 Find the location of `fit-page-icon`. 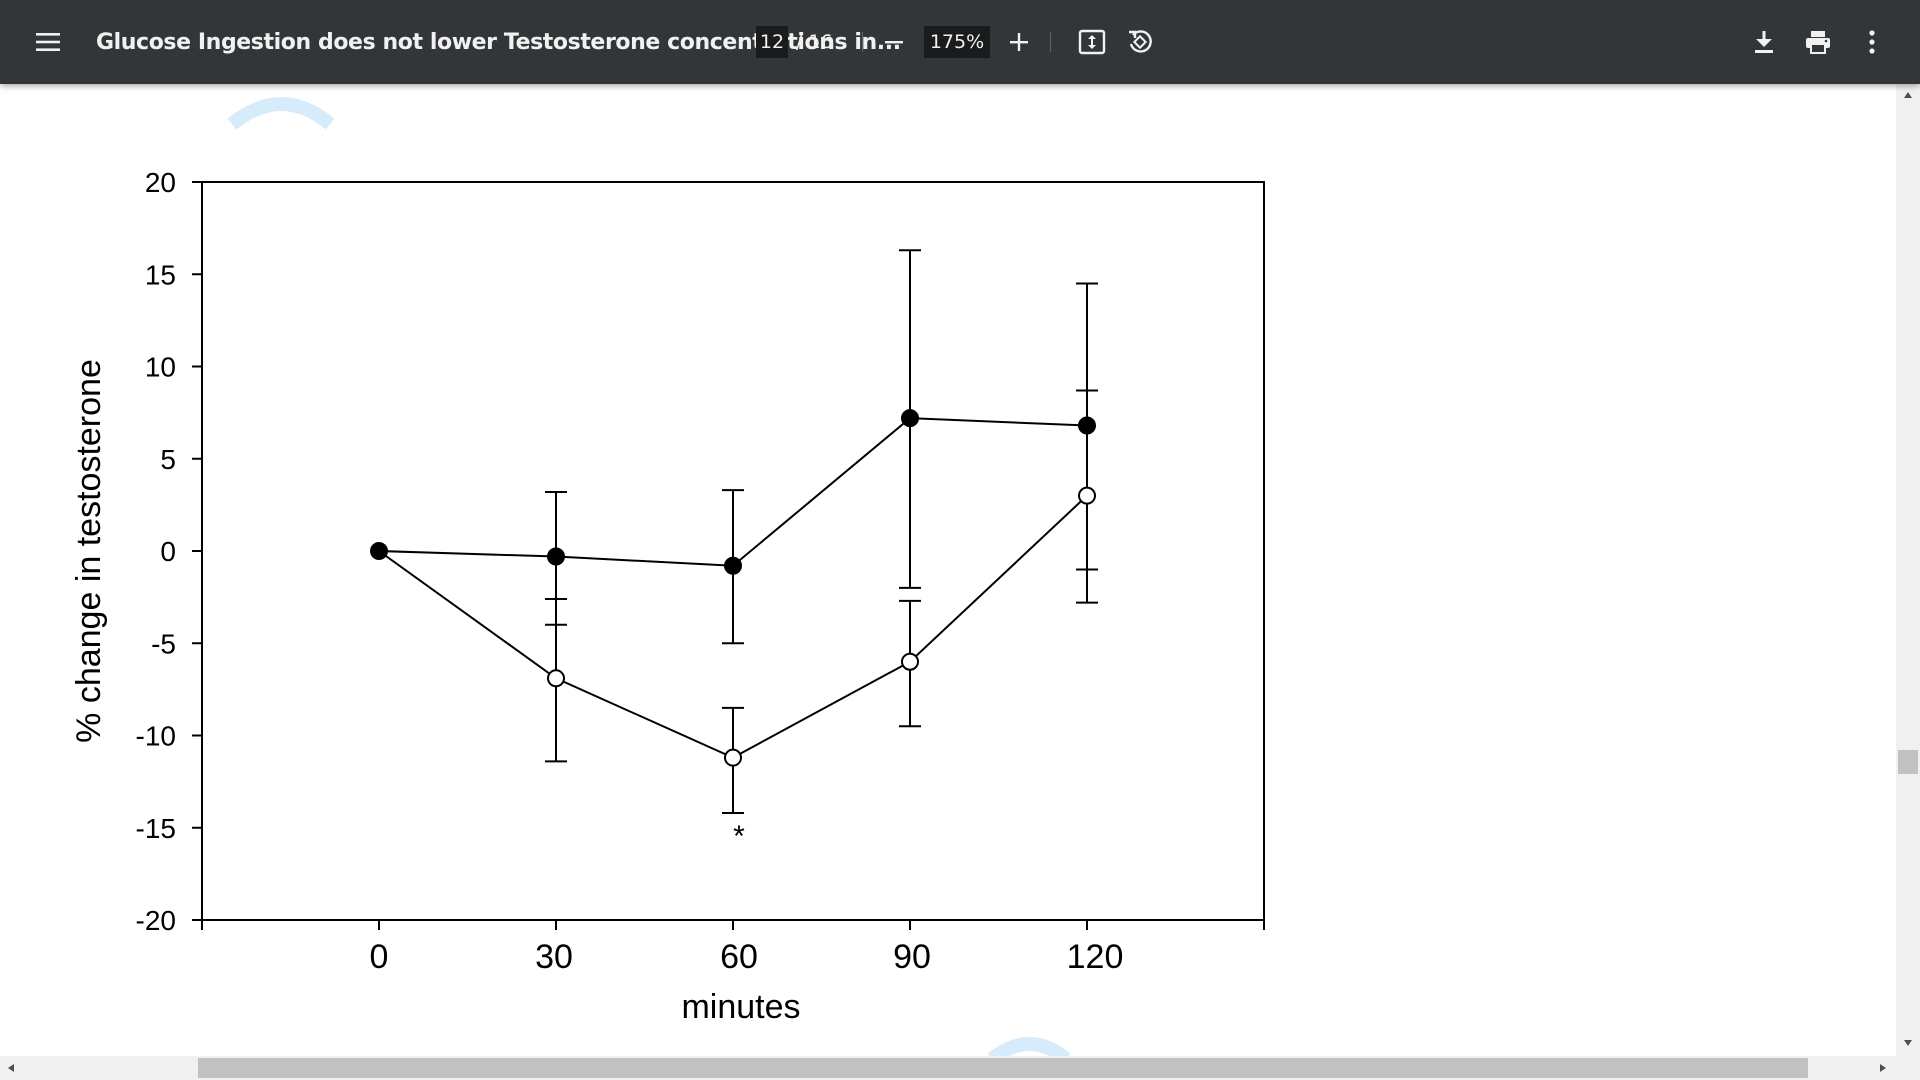

fit-page-icon is located at coordinates (1092, 42).